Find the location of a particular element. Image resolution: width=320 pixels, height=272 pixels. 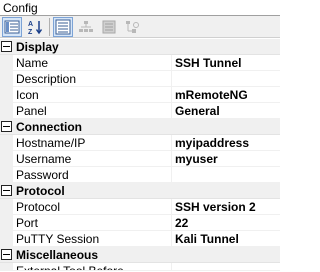

property-row: Username myuser is located at coordinates (140, 159).